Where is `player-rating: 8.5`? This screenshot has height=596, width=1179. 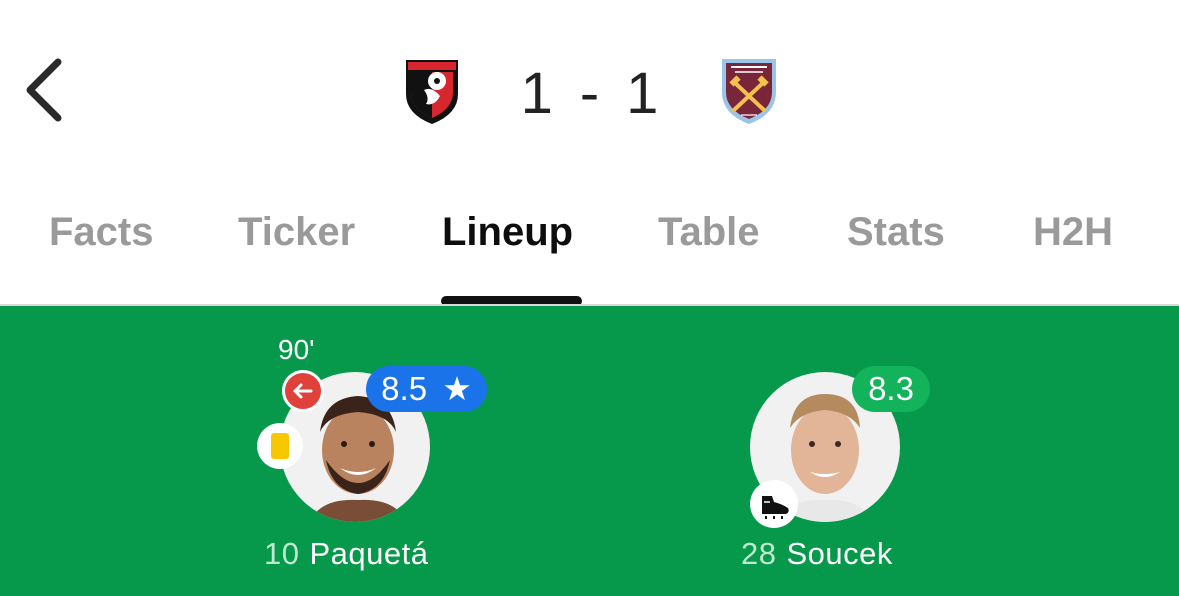 player-rating: 8.5 is located at coordinates (404, 388).